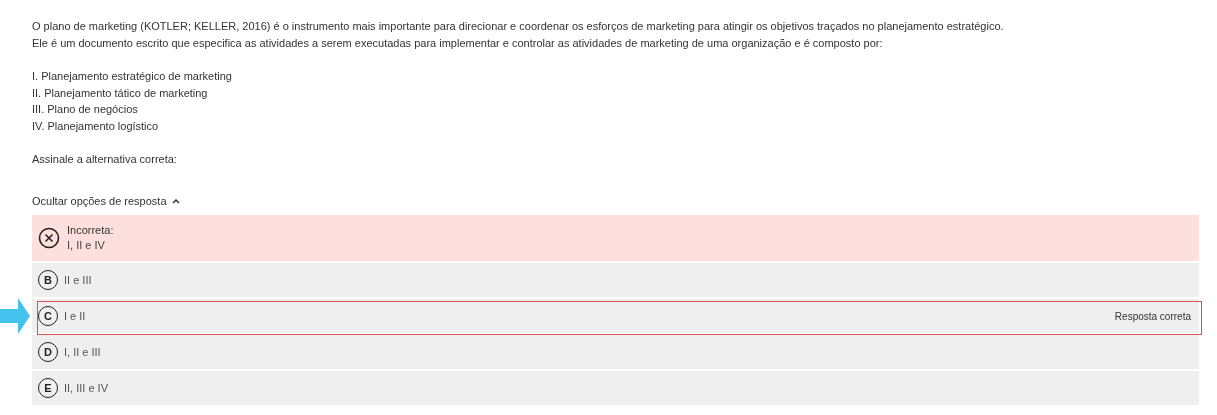  What do you see at coordinates (75, 316) in the screenshot?
I see `option-text: I e II` at bounding box center [75, 316].